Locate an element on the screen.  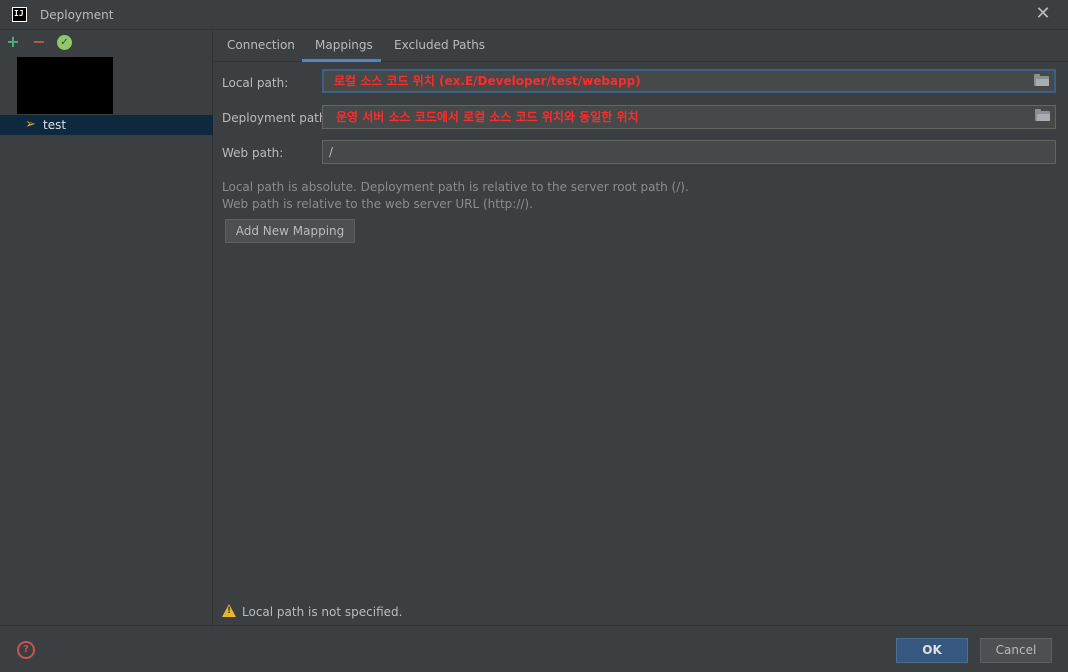
cancel-button: Cancel is located at coordinates (1016, 650).